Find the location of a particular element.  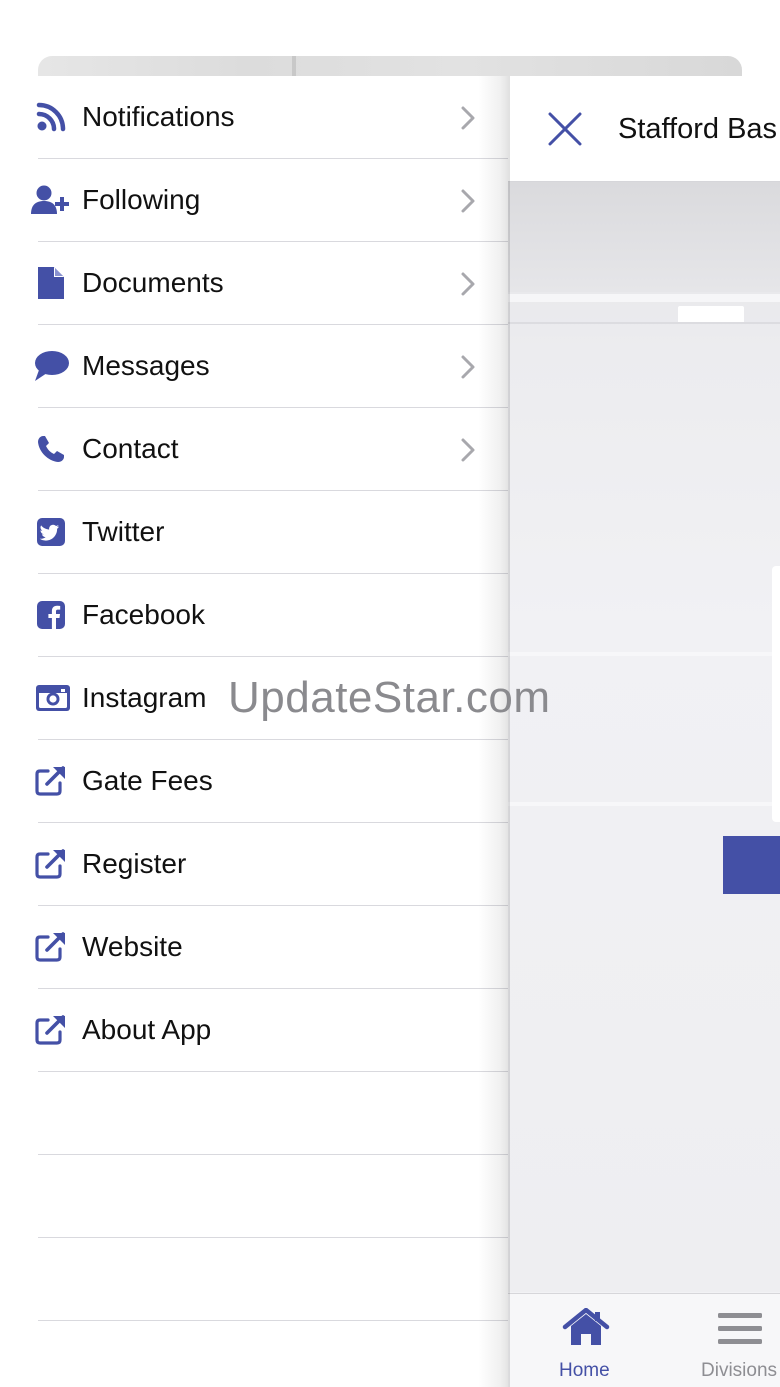

menu-item-register: Register is located at coordinates (254, 864).